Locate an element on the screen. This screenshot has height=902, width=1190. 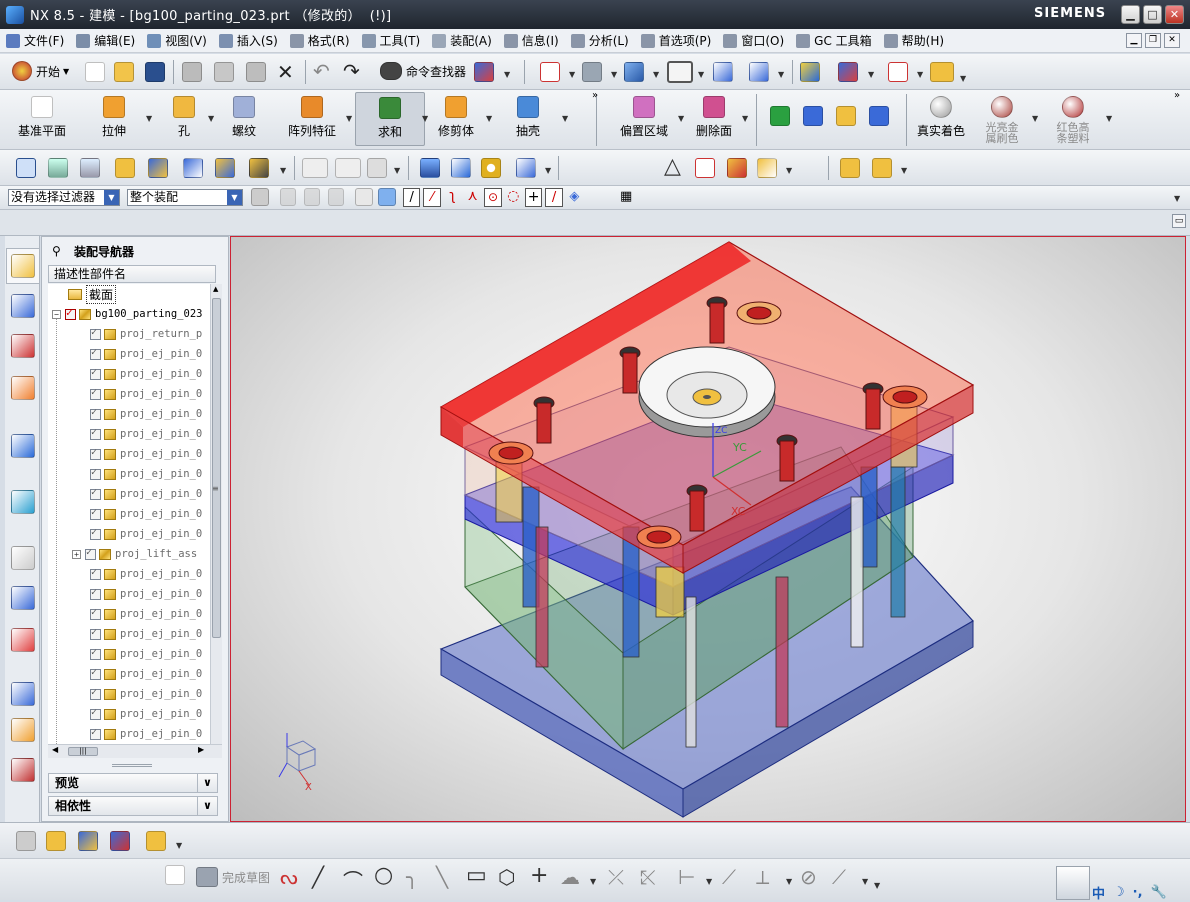
profile-icon: ᔓ is located at coordinates (289, 877).